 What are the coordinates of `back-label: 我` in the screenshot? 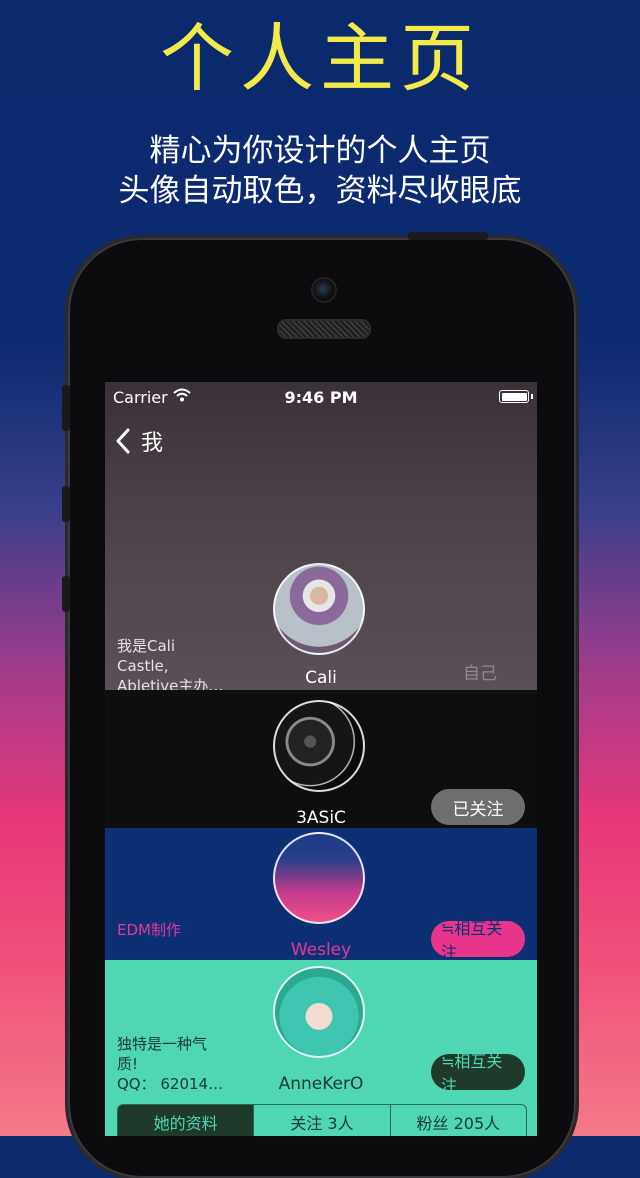 It's located at (152, 443).